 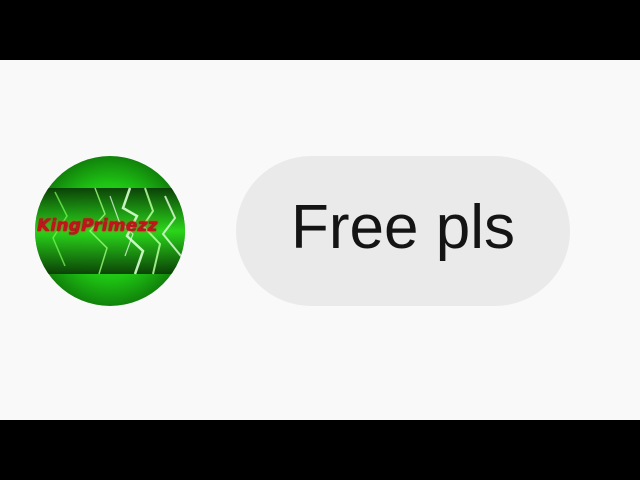 I want to click on message-text: Free pls, so click(x=403, y=227).